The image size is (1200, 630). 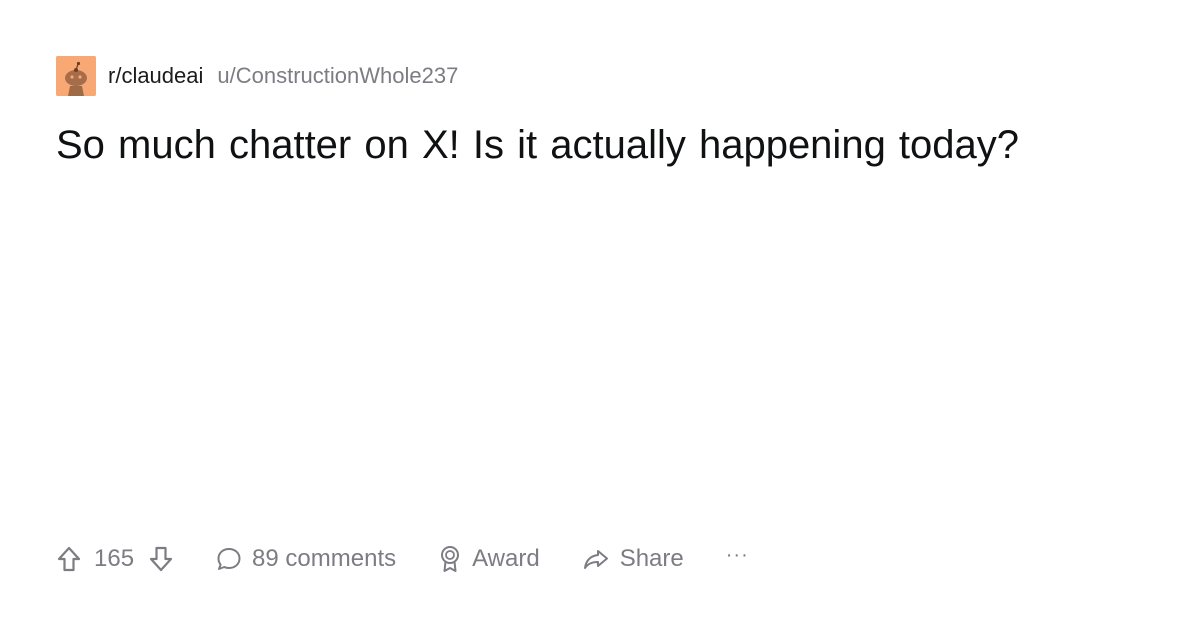 I want to click on upvote-arrow-icon, so click(x=69, y=559).